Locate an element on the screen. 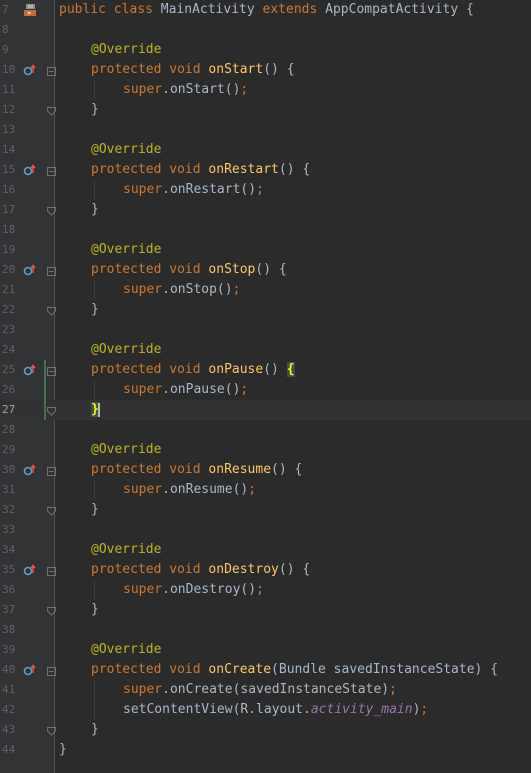 The width and height of the screenshot is (531, 773). line-number: 30 is located at coordinates (9, 469).